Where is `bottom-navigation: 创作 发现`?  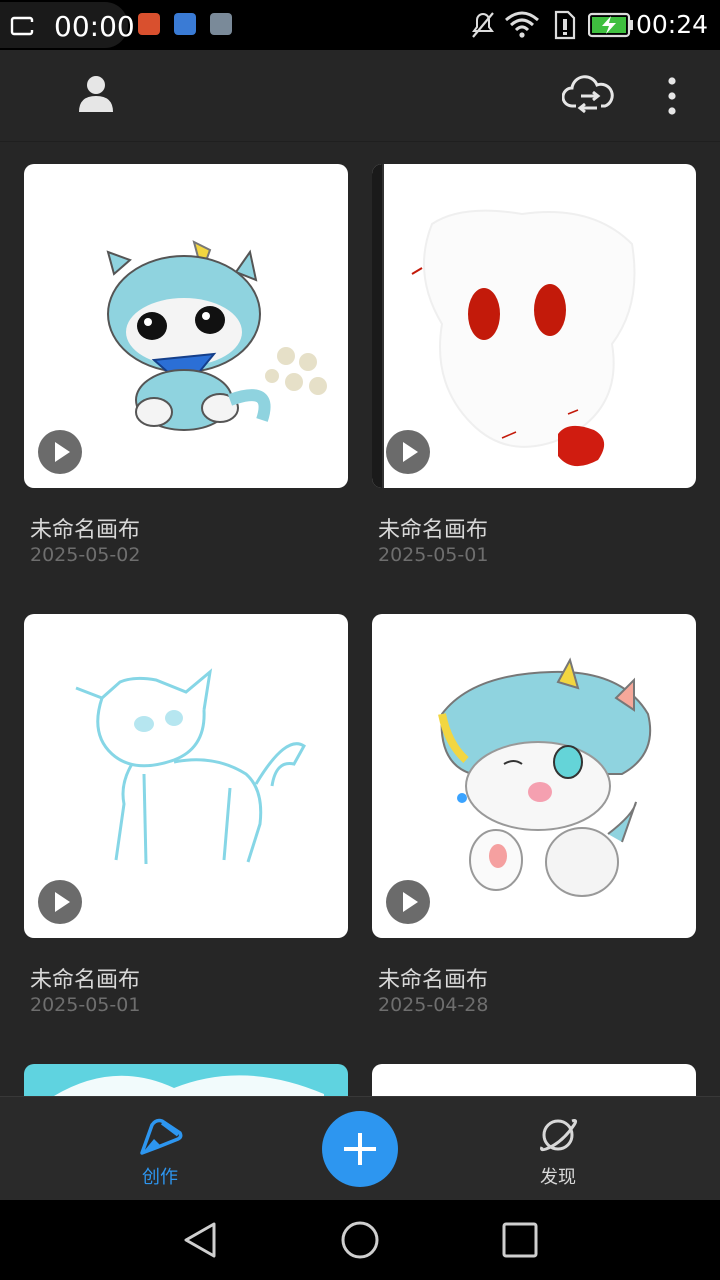 bottom-navigation: 创作 发现 is located at coordinates (360, 1148).